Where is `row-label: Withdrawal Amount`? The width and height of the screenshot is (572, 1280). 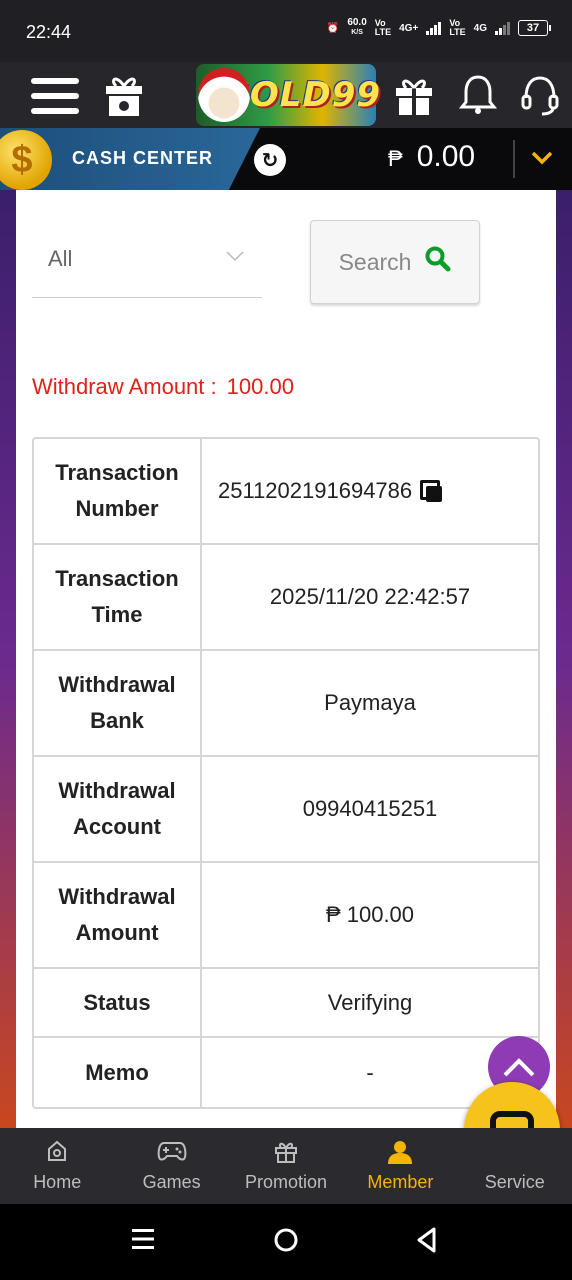 row-label: Withdrawal Amount is located at coordinates (118, 915).